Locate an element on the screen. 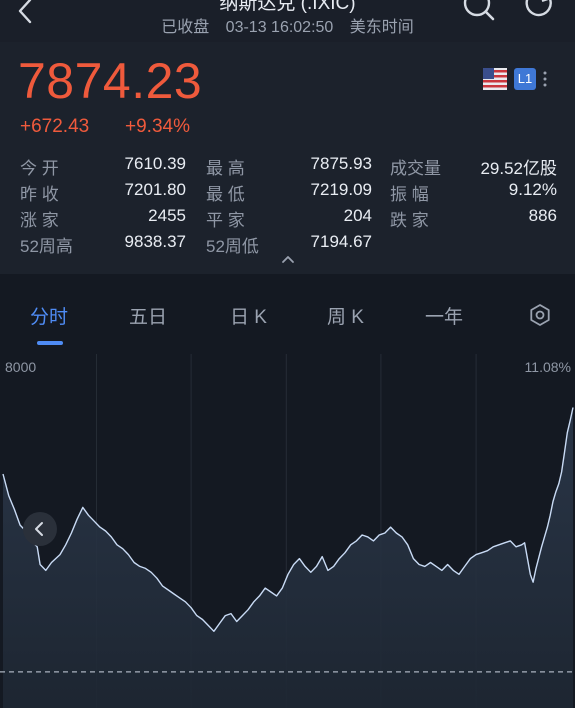  price-change-percent: +9.34% is located at coordinates (157, 126).